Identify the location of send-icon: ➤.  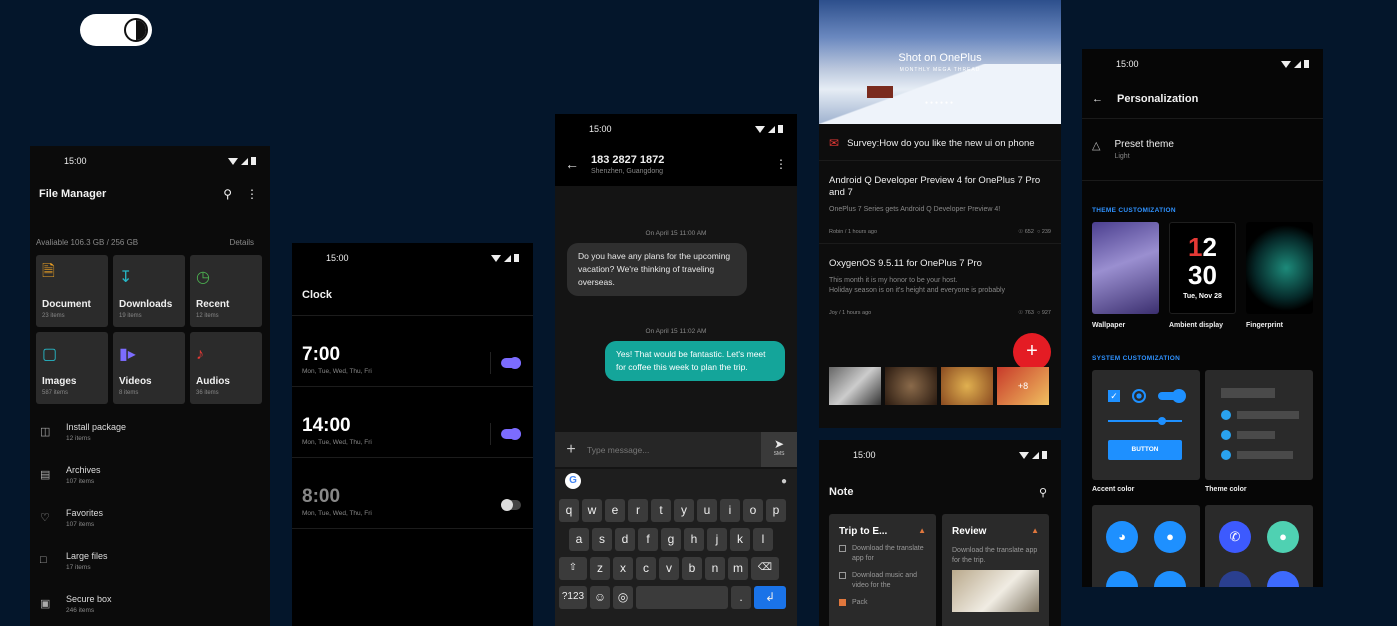
(779, 444).